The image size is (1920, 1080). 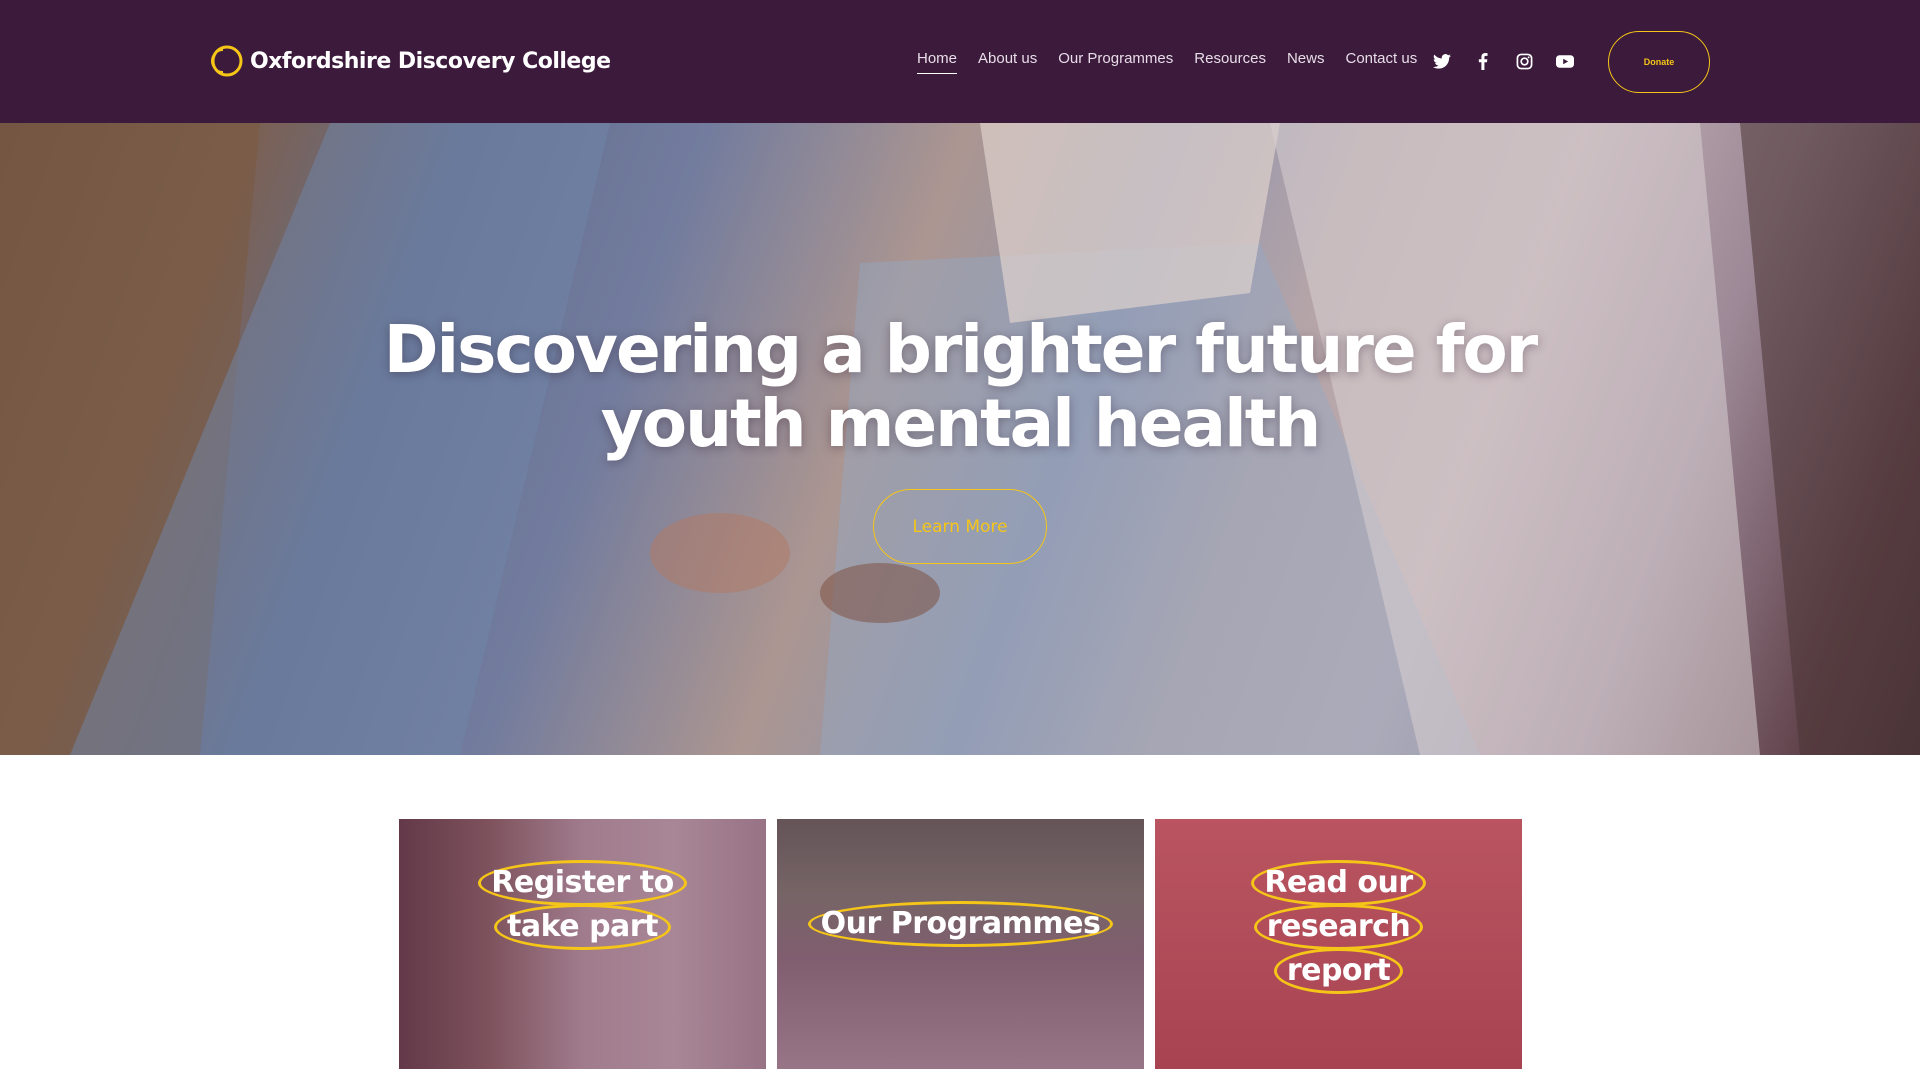 I want to click on nav-item-our-programmes: Our Programmes, so click(x=1115, y=58).